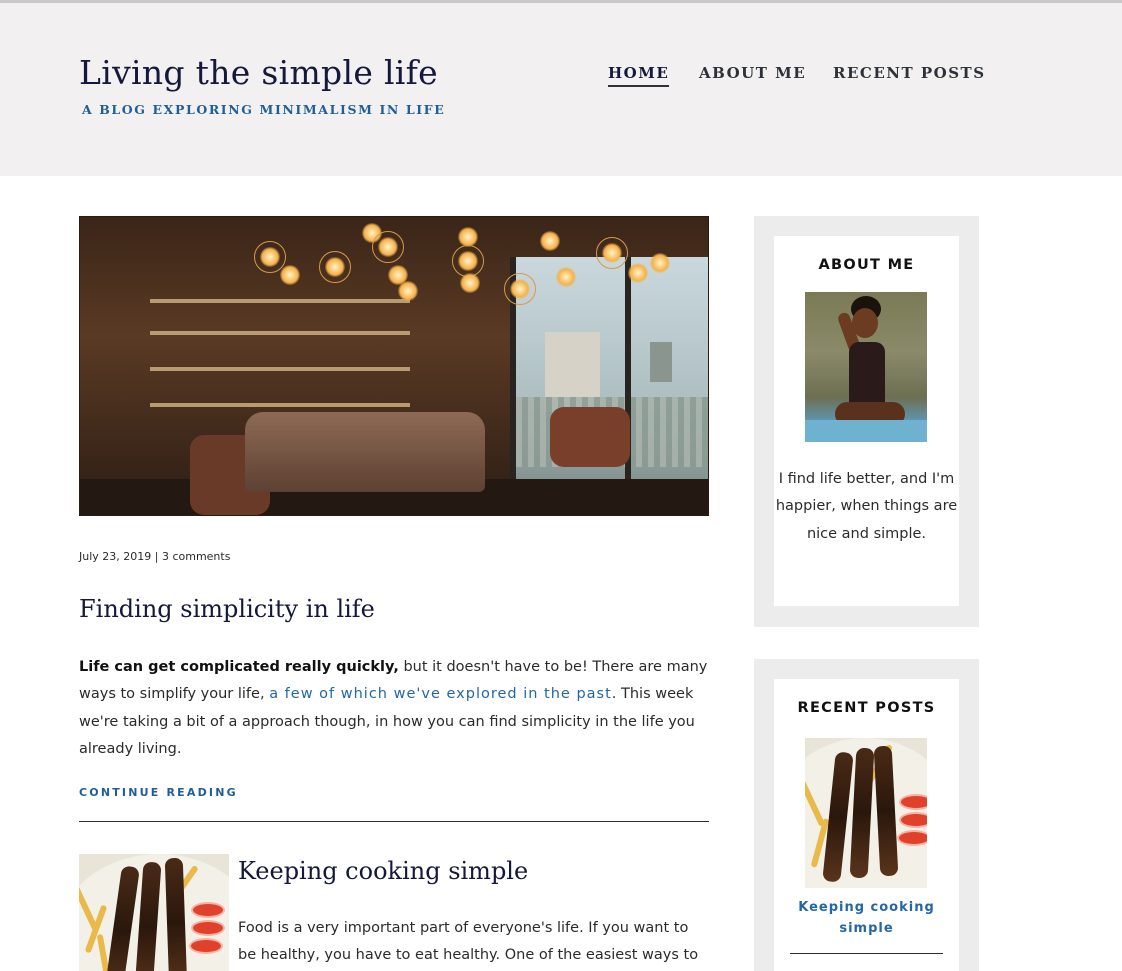 The height and width of the screenshot is (971, 1122). Describe the element at coordinates (258, 72) in the screenshot. I see `site-title: Living the simple life` at that location.